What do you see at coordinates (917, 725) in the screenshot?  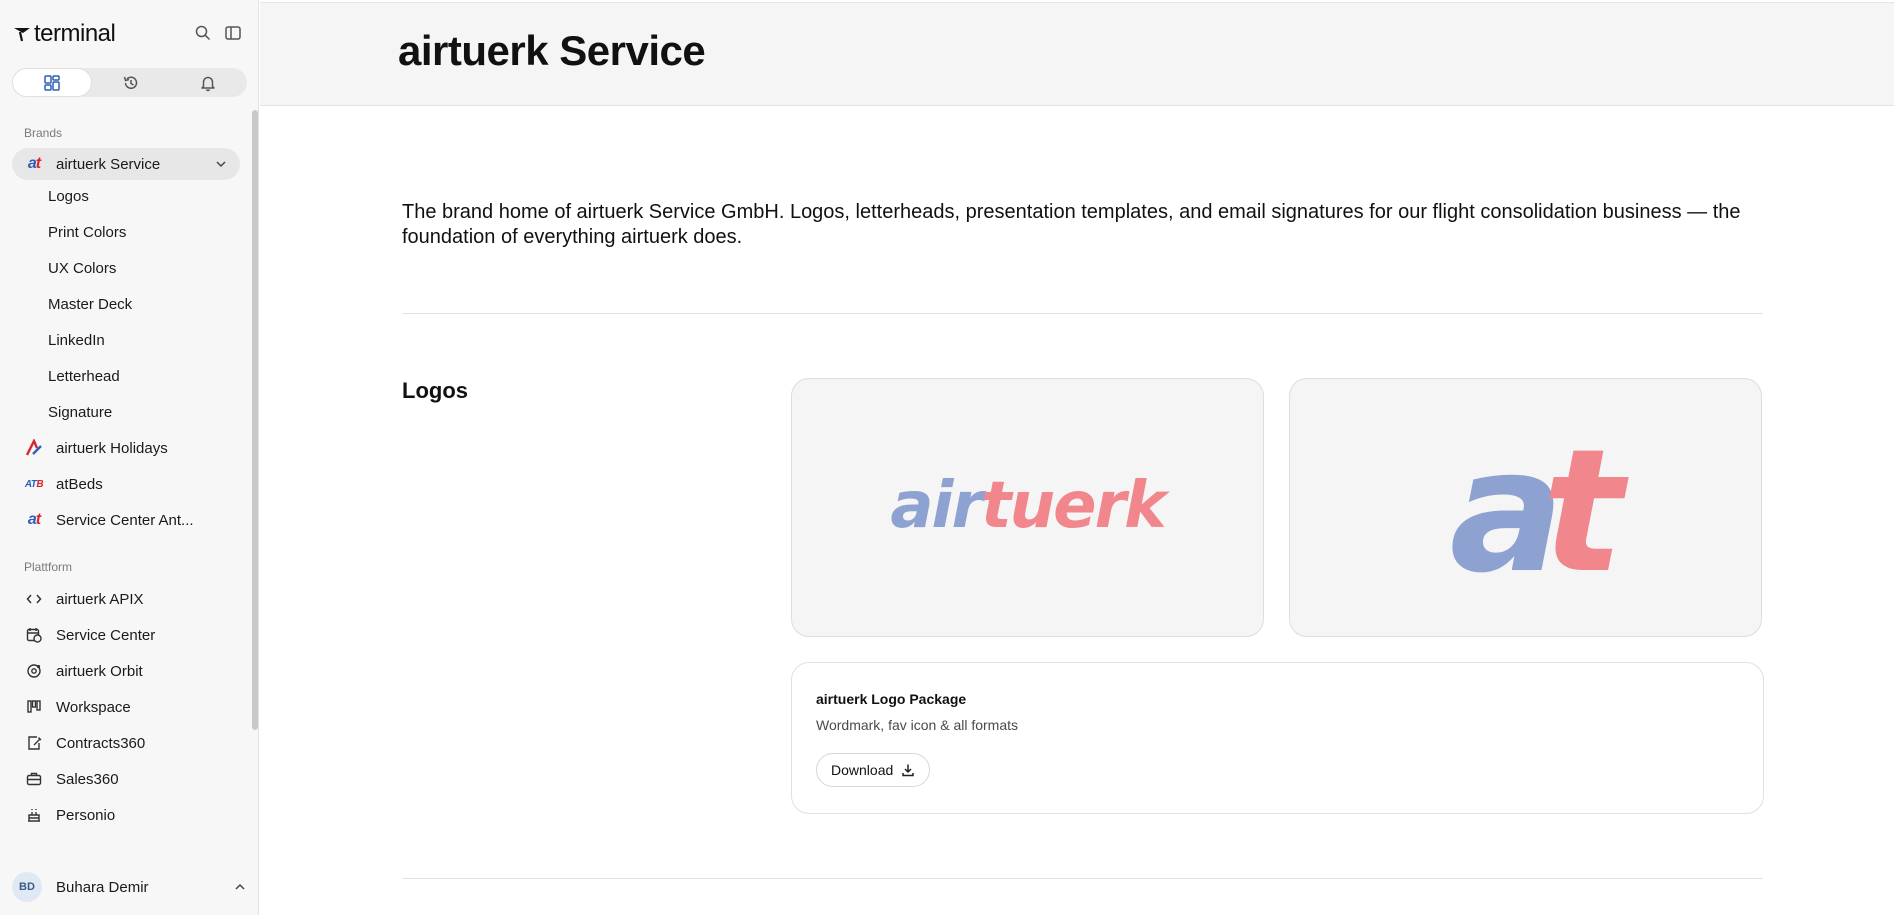 I see `package-subtitle: Wordmark, fav icon & all formats` at bounding box center [917, 725].